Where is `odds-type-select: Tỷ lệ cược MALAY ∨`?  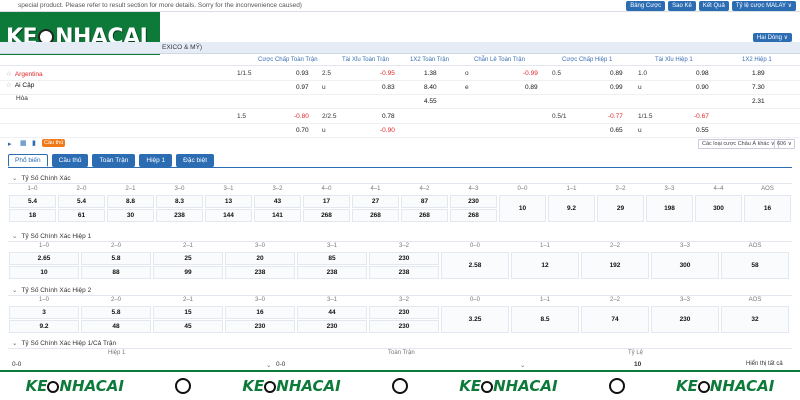 odds-type-select: Tỷ lệ cược MALAY ∨ is located at coordinates (763, 6).